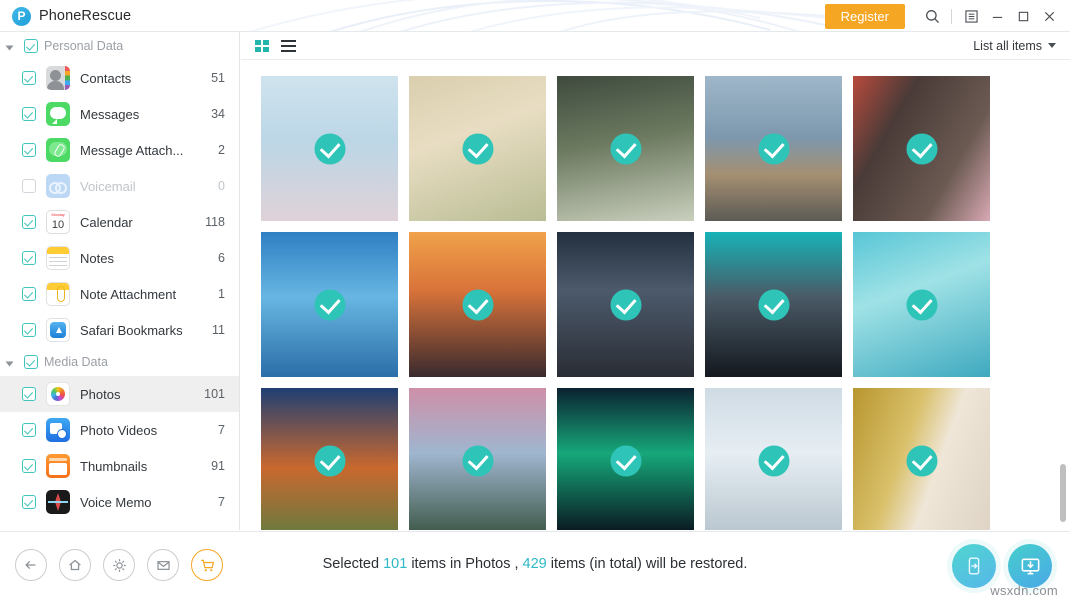 The width and height of the screenshot is (1070, 600). Describe the element at coordinates (58, 430) in the screenshot. I see `photo-videos-icon` at that location.